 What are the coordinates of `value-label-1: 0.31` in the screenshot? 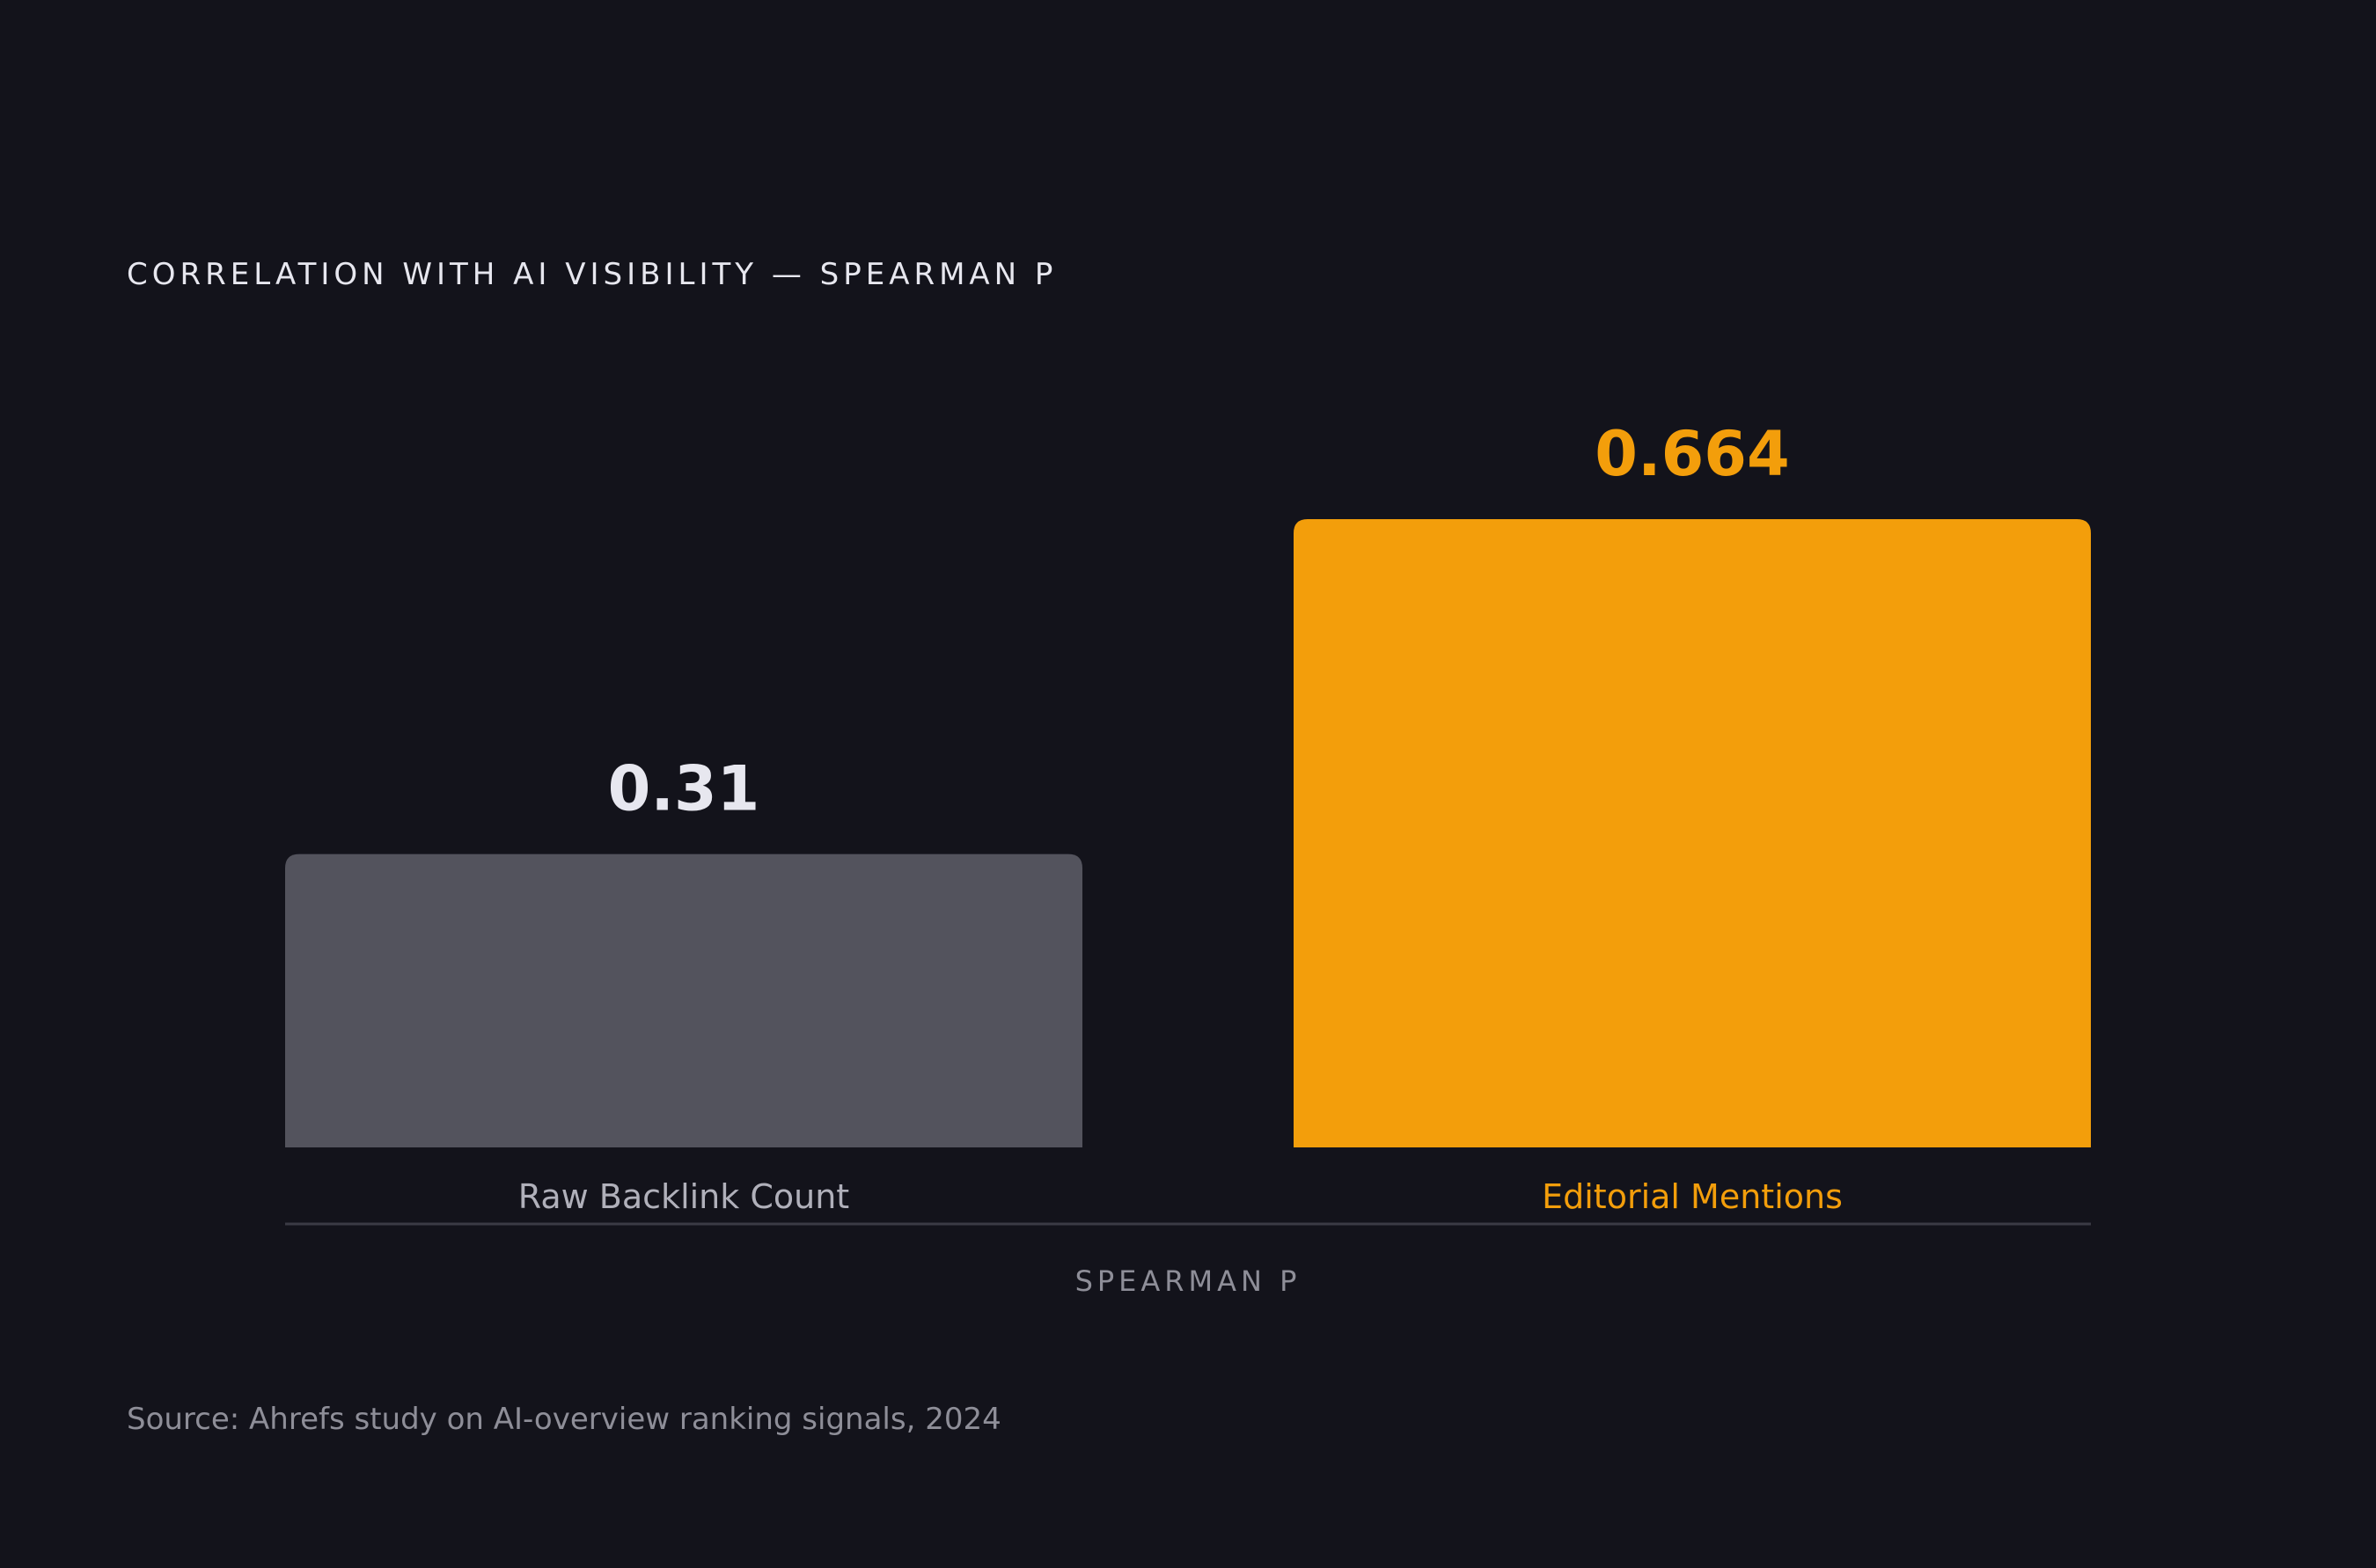 It's located at (684, 789).